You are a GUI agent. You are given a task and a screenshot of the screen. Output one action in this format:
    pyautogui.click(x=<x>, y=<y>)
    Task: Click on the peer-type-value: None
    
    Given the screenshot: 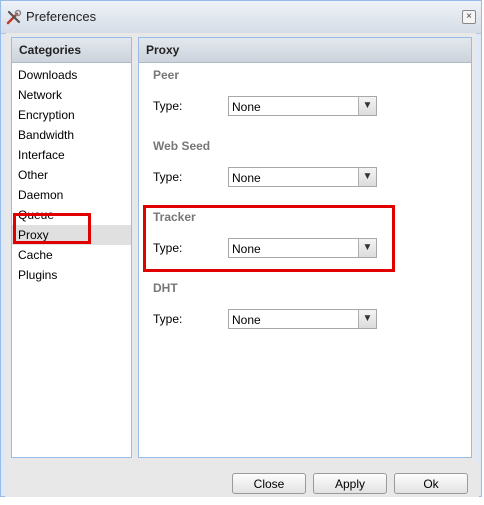 What is the action you would take?
    pyautogui.click(x=246, y=107)
    